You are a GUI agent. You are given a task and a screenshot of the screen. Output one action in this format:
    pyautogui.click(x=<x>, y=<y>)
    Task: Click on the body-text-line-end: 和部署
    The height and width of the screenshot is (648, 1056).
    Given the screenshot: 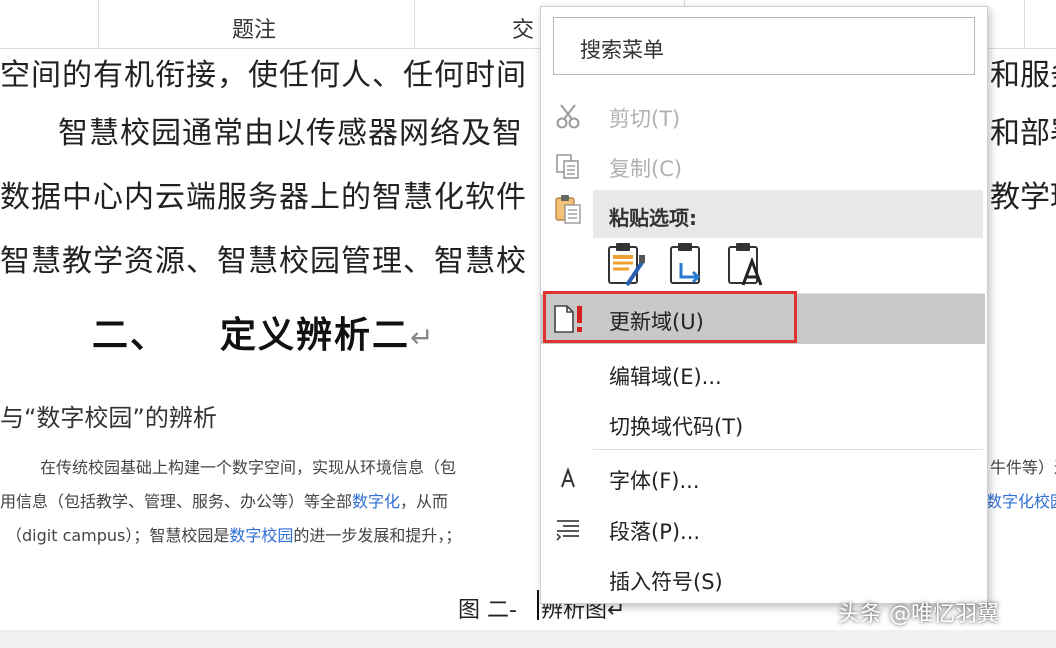 What is the action you would take?
    pyautogui.click(x=1023, y=133)
    